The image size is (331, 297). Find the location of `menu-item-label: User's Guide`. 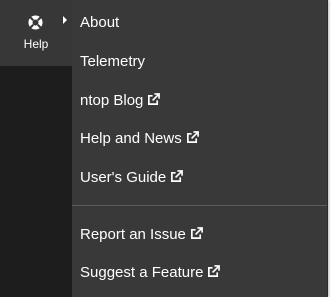

menu-item-label: User's Guide is located at coordinates (123, 177).